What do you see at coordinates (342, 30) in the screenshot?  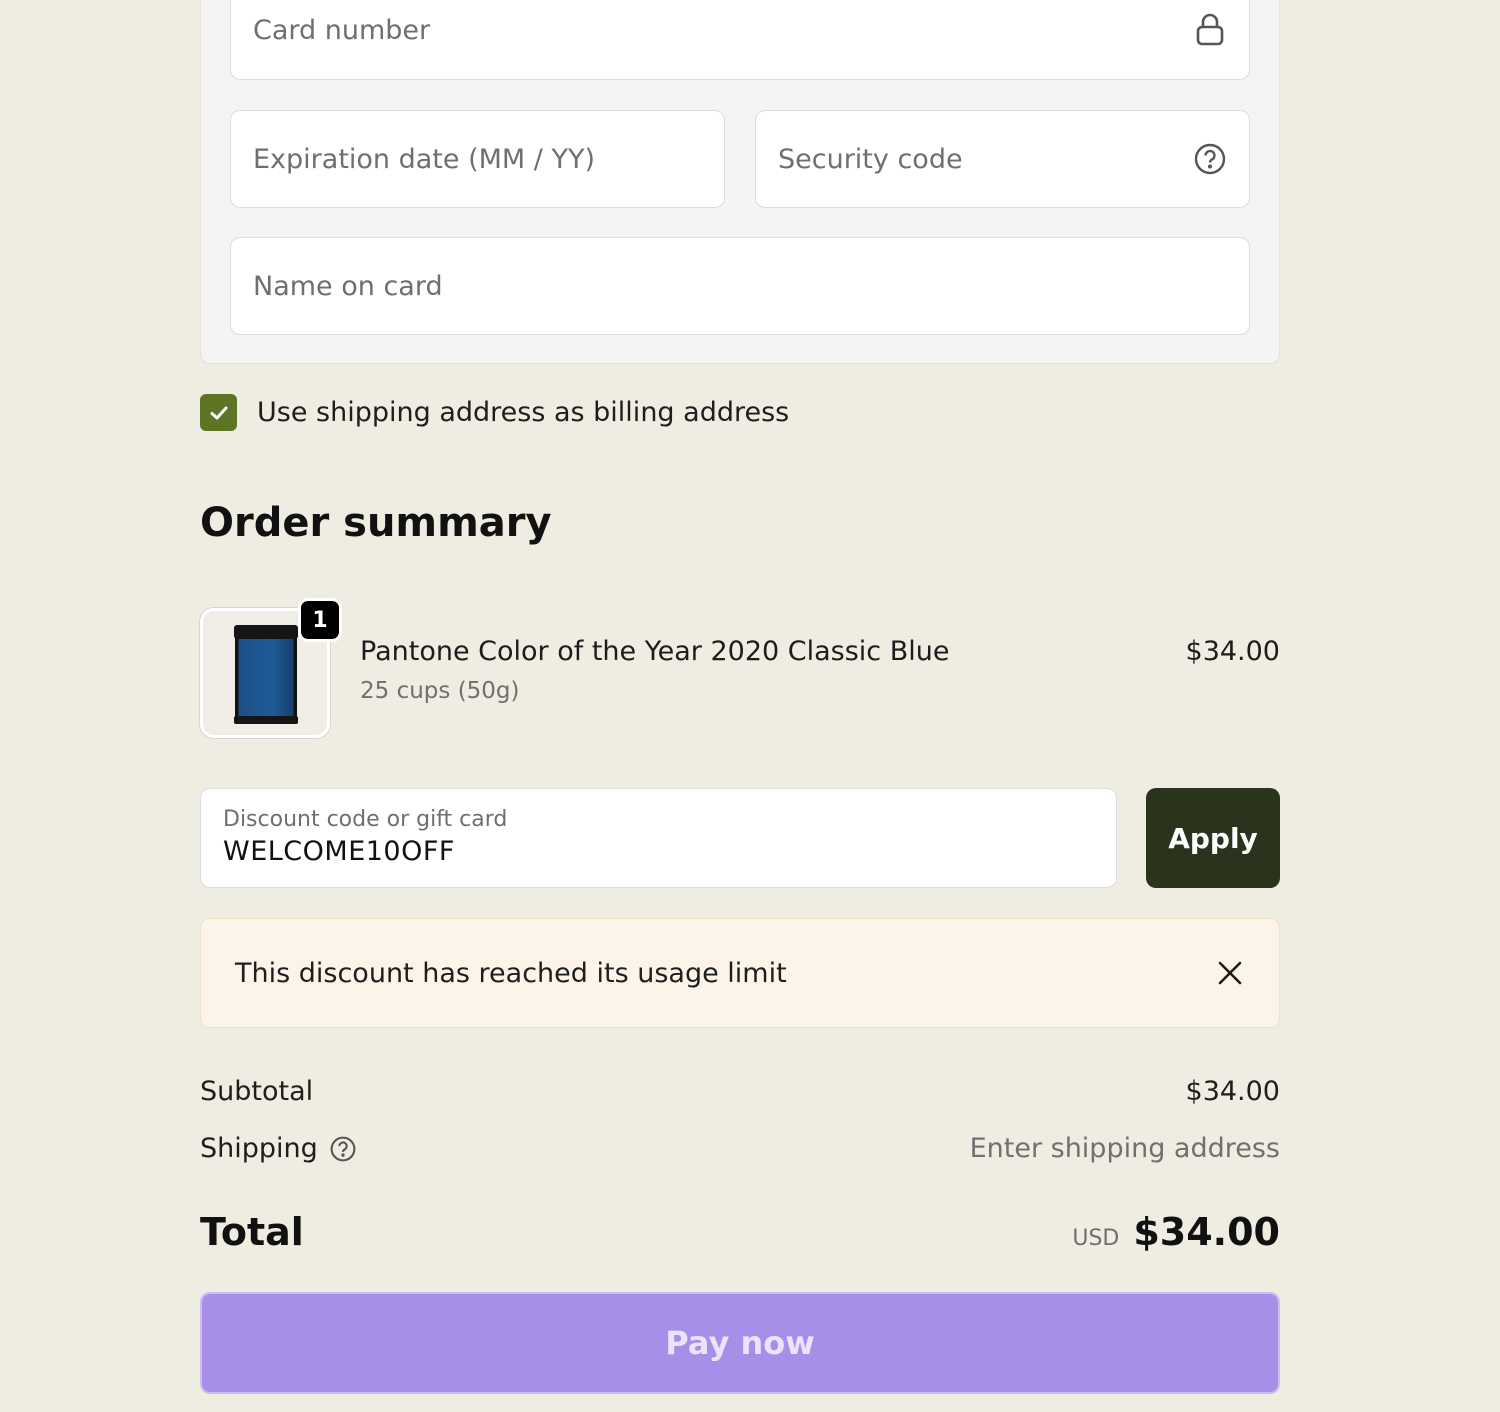 I see `card-number-placeholder: Card number` at bounding box center [342, 30].